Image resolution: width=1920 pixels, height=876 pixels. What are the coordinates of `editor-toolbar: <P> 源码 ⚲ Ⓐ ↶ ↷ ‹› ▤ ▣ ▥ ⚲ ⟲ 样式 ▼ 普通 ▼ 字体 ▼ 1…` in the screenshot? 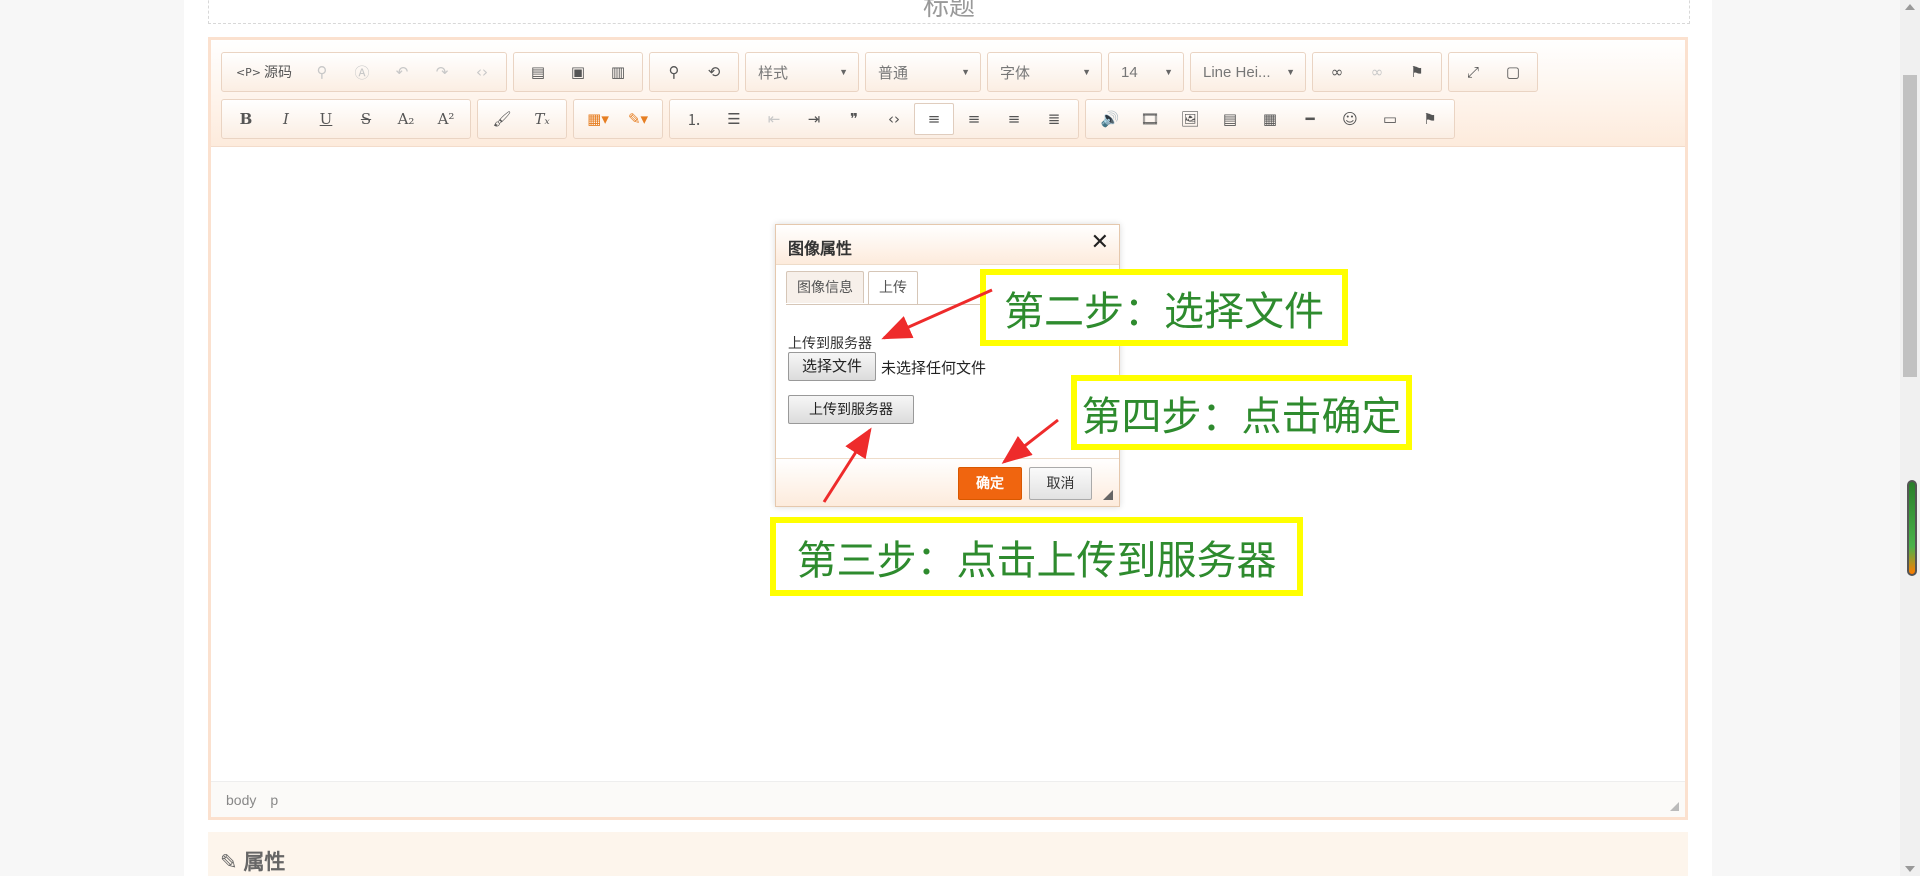 It's located at (948, 93).